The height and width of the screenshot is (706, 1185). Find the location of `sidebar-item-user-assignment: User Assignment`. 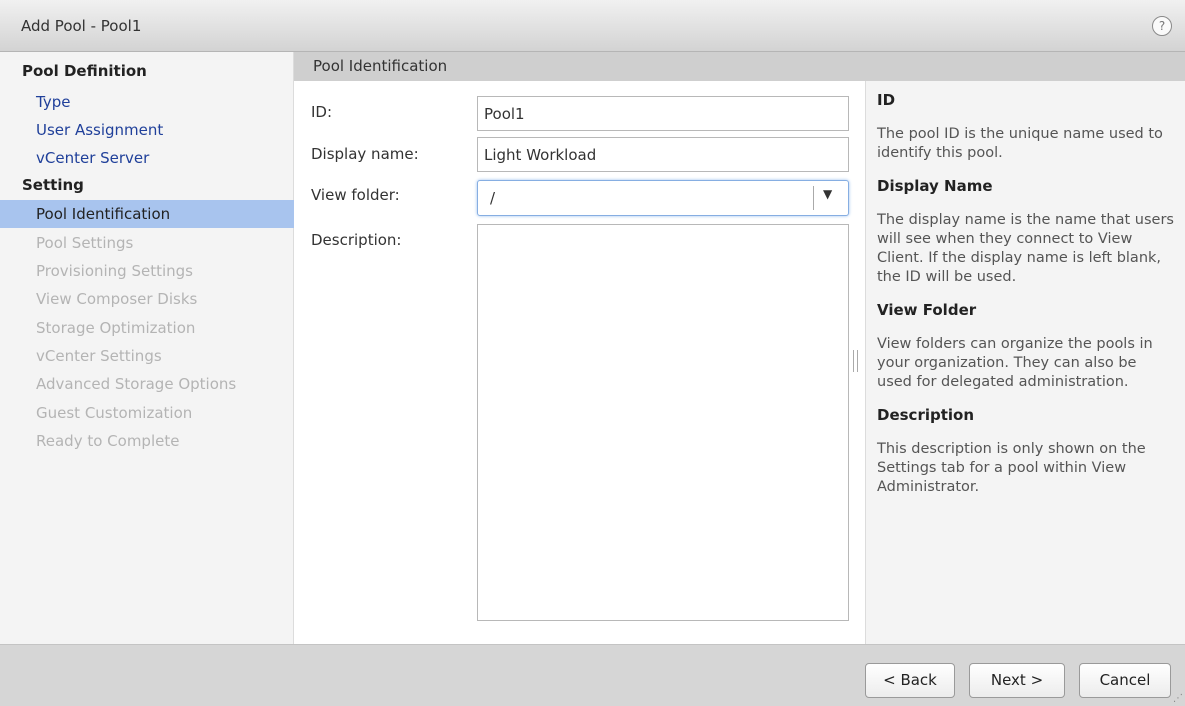

sidebar-item-user-assignment: User Assignment is located at coordinates (147, 130).